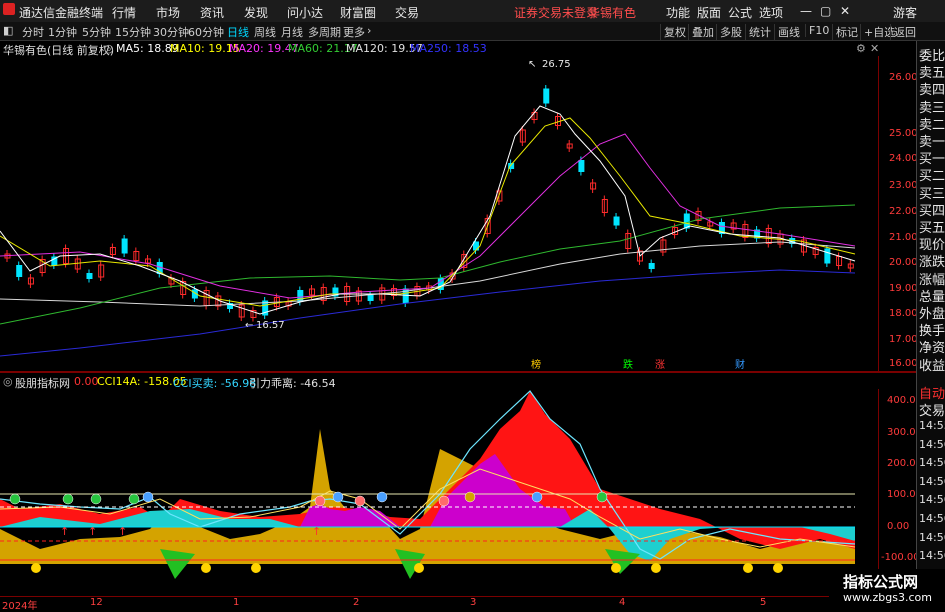 The image size is (945, 612). What do you see at coordinates (759, 32) in the screenshot?
I see `toolbar-tongji: 统计` at bounding box center [759, 32].